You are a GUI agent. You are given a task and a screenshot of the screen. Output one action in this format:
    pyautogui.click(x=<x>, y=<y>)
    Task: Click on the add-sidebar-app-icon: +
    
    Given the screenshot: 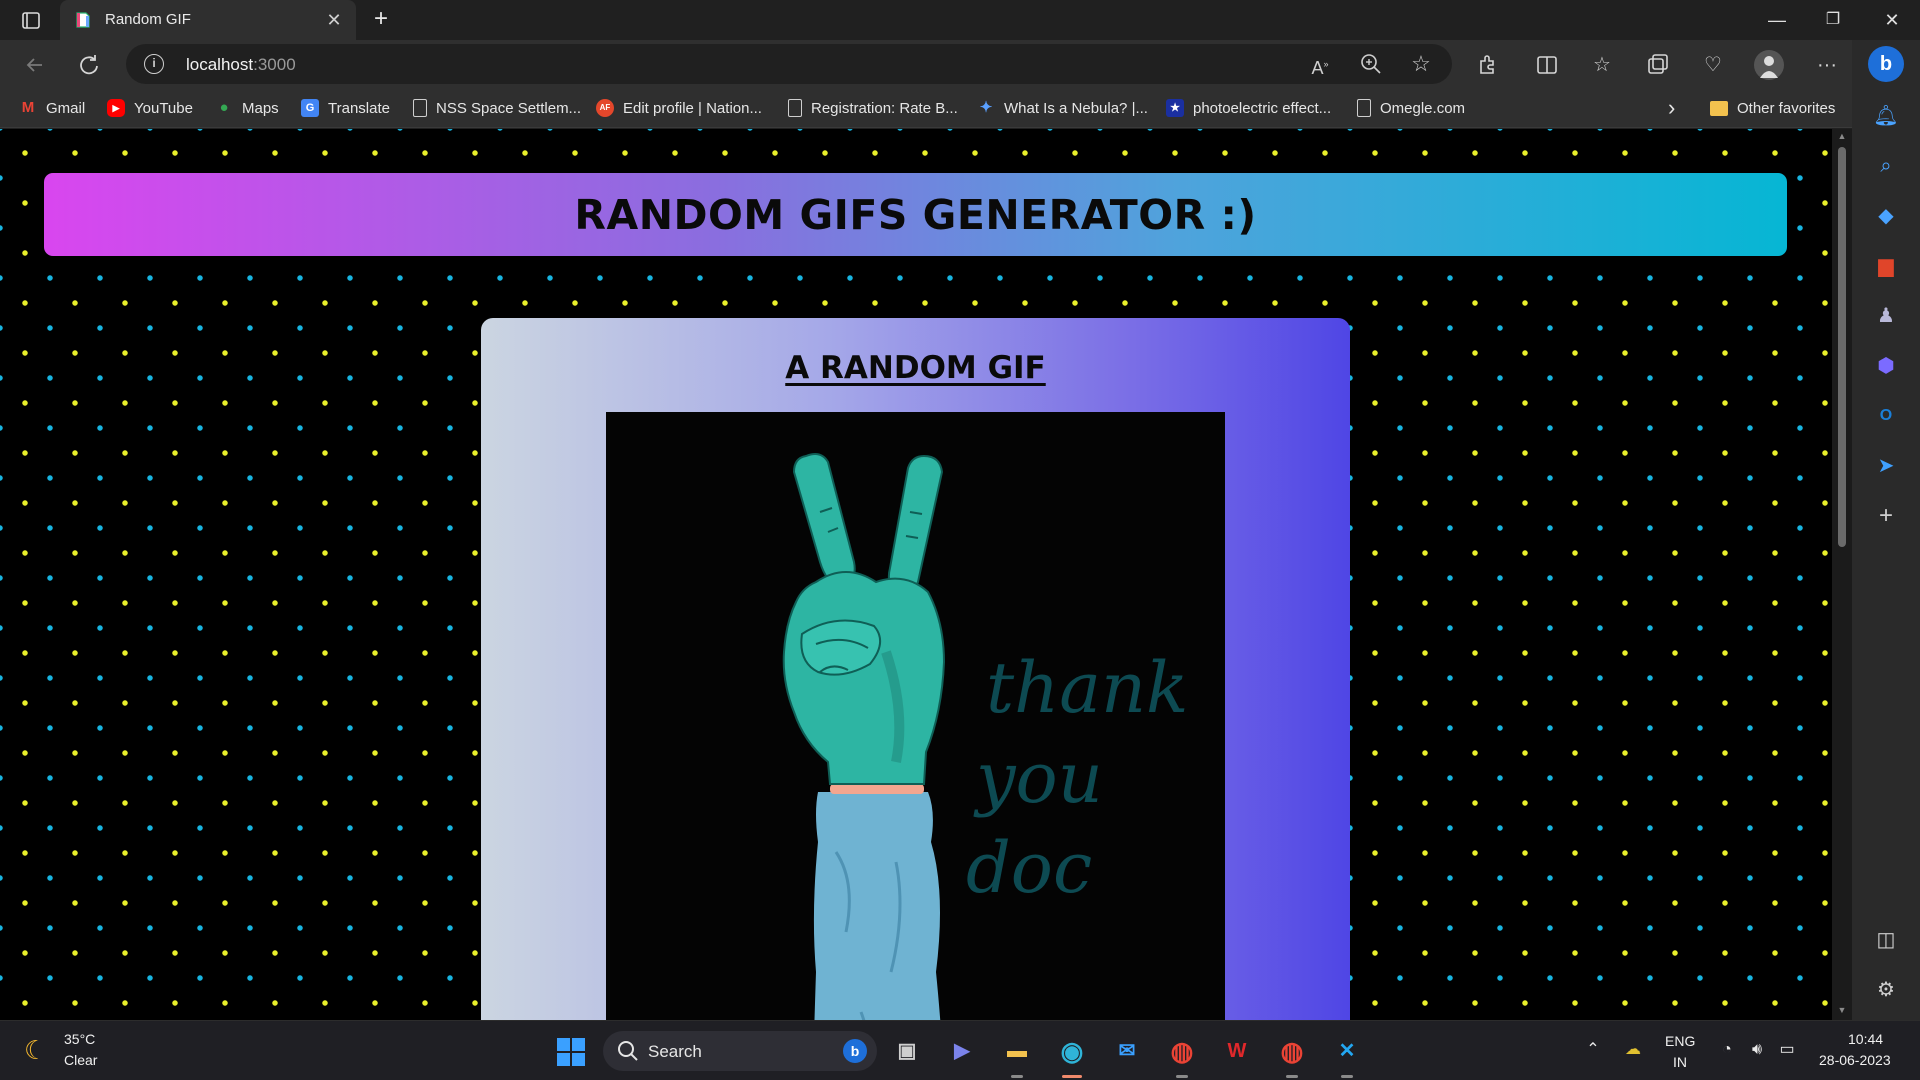 What is the action you would take?
    pyautogui.click(x=1886, y=516)
    